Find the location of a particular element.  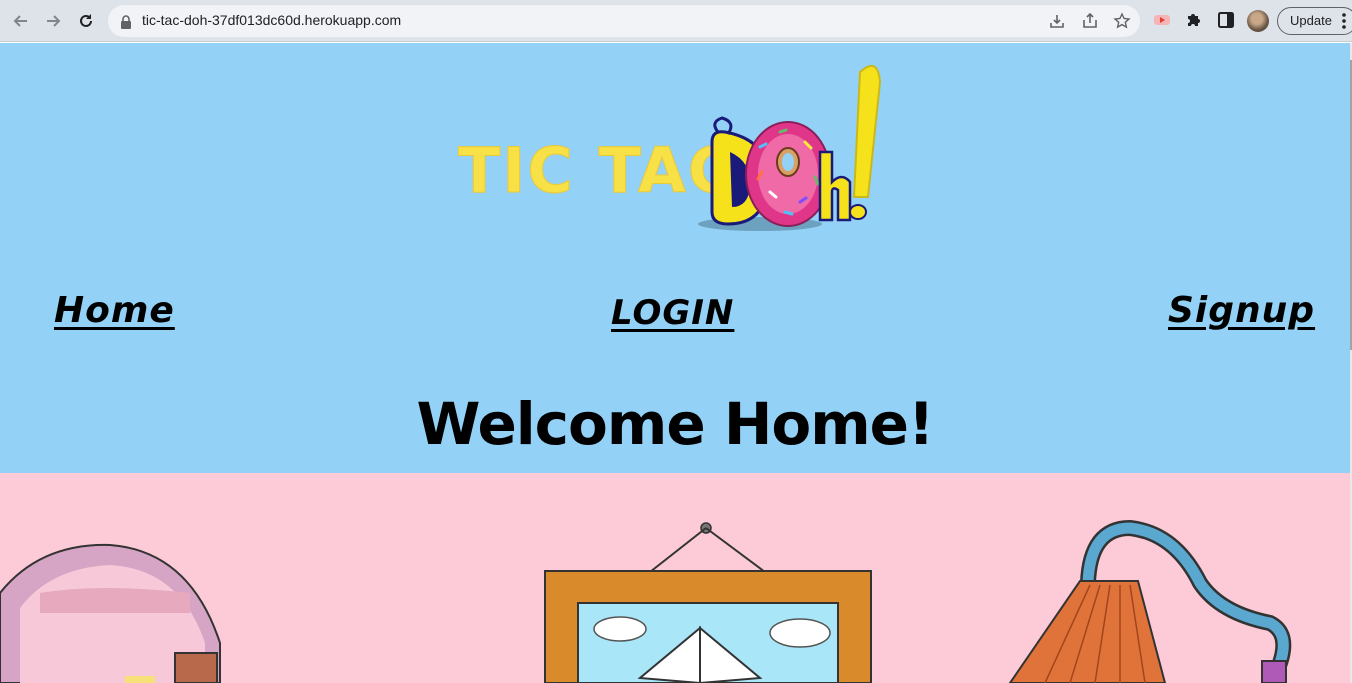

address-bar: tic-tac-doh-37df013dc60d.herokuapp.com is located at coordinates (624, 21).